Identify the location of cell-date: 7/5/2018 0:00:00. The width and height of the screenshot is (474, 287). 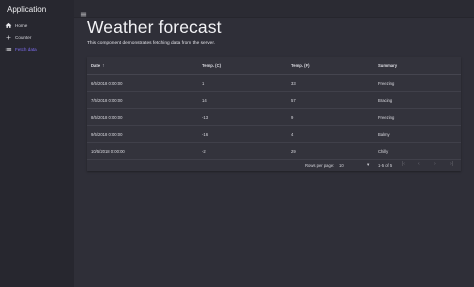
(107, 100).